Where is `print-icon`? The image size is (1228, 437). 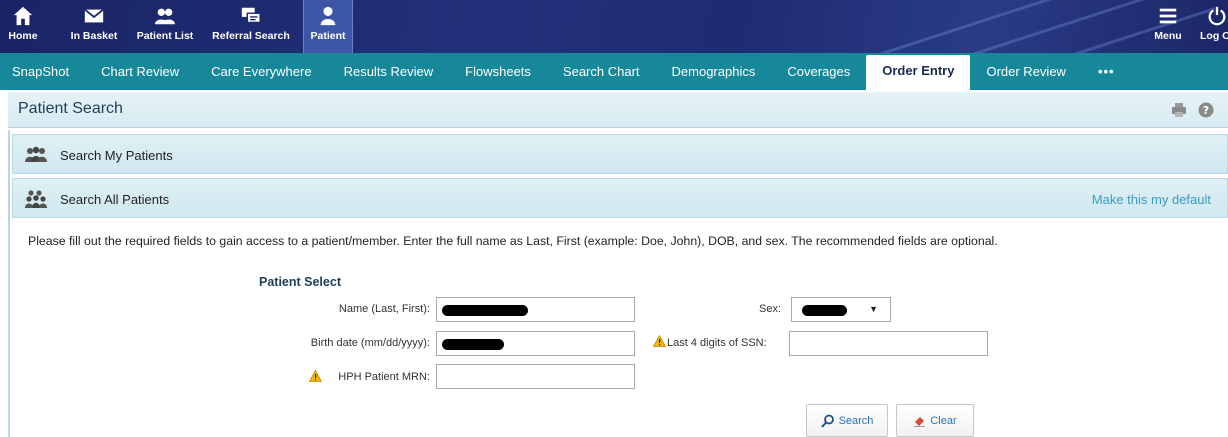
print-icon is located at coordinates (1179, 110).